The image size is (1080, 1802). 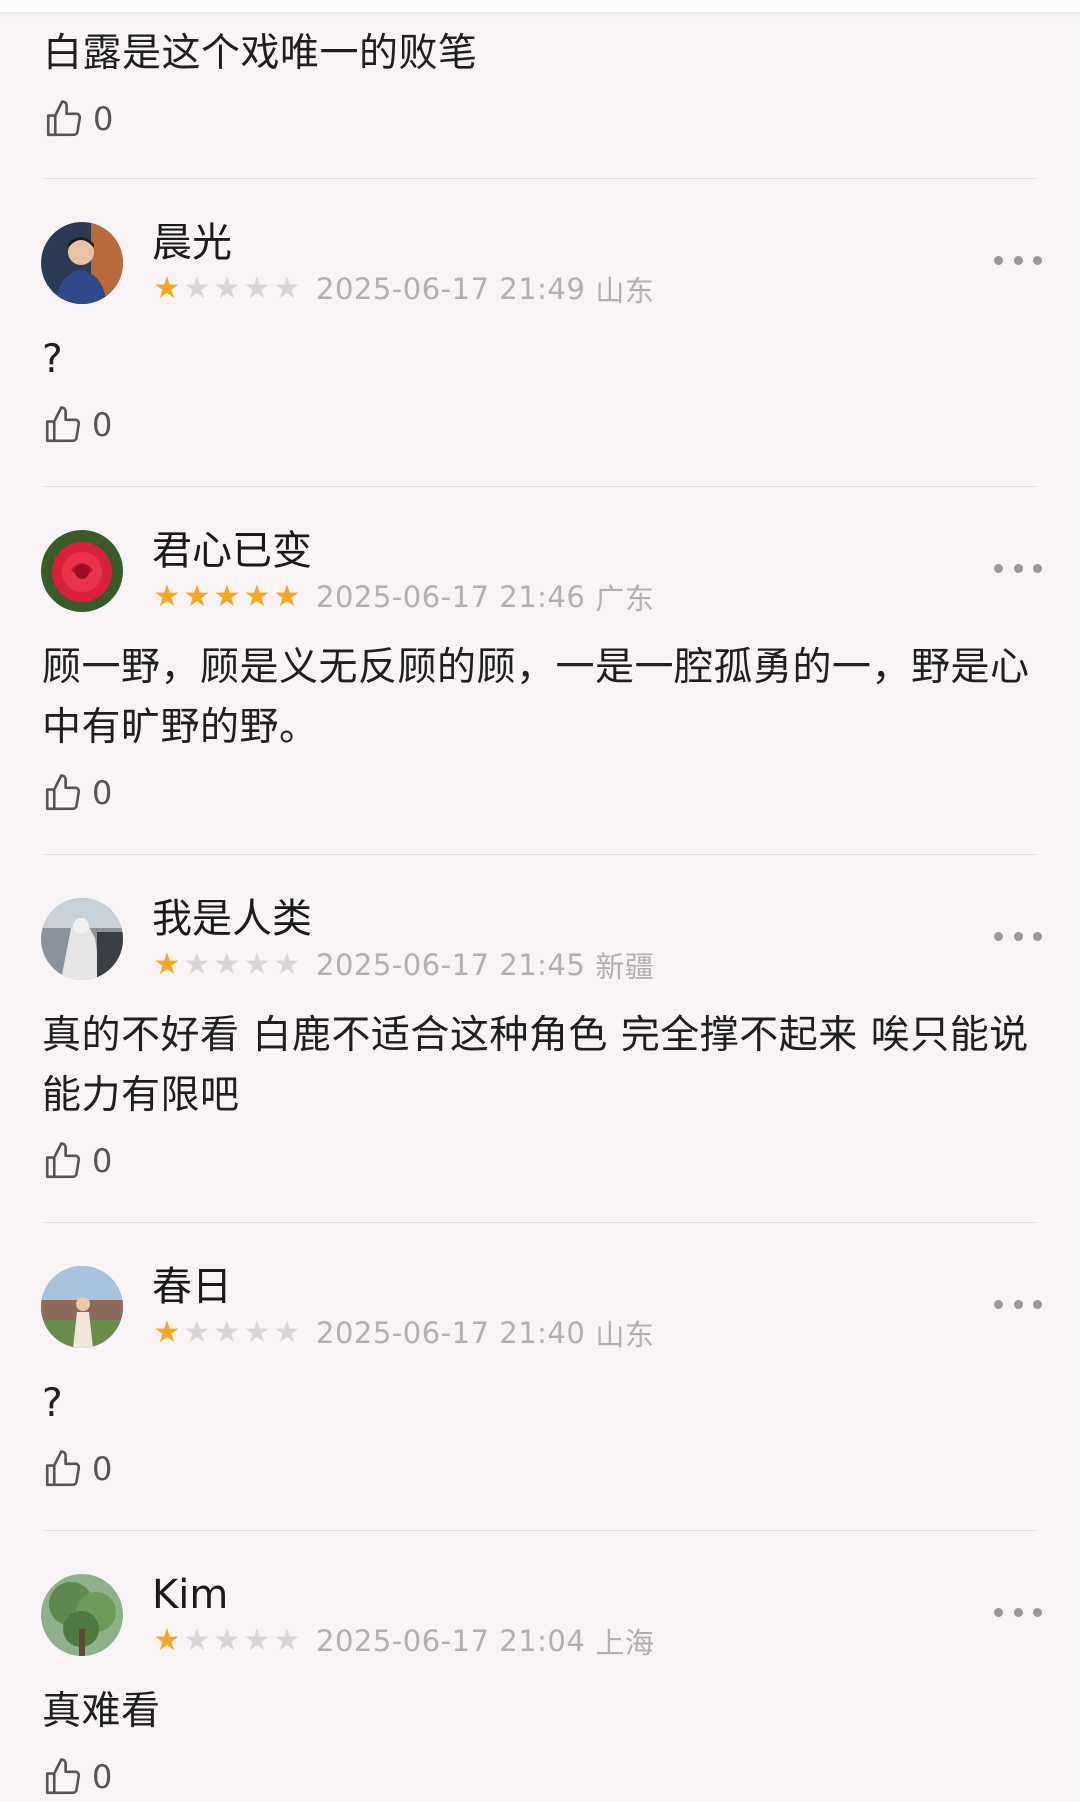 I want to click on review-body: 真难看 0, so click(x=542, y=1742).